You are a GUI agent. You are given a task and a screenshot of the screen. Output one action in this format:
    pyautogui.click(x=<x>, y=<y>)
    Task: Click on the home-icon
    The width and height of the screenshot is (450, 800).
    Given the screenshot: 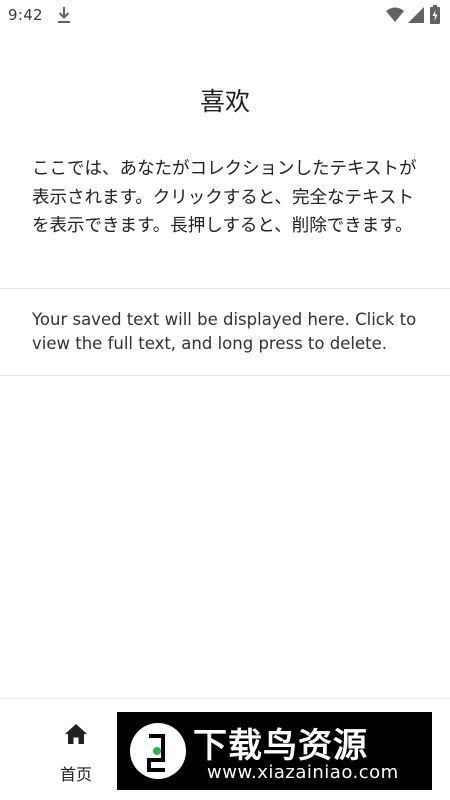 What is the action you would take?
    pyautogui.click(x=76, y=734)
    